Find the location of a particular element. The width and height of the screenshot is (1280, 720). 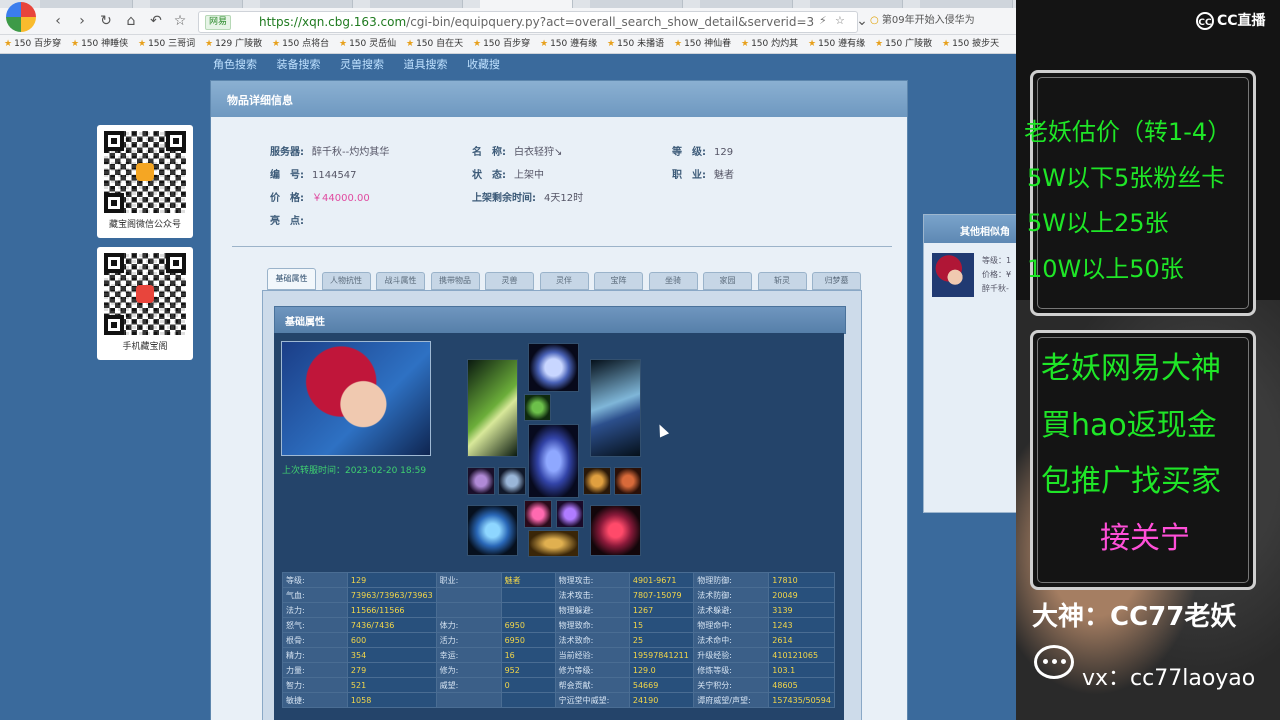

cc-logo-icon: CC is located at coordinates (1205, 21).